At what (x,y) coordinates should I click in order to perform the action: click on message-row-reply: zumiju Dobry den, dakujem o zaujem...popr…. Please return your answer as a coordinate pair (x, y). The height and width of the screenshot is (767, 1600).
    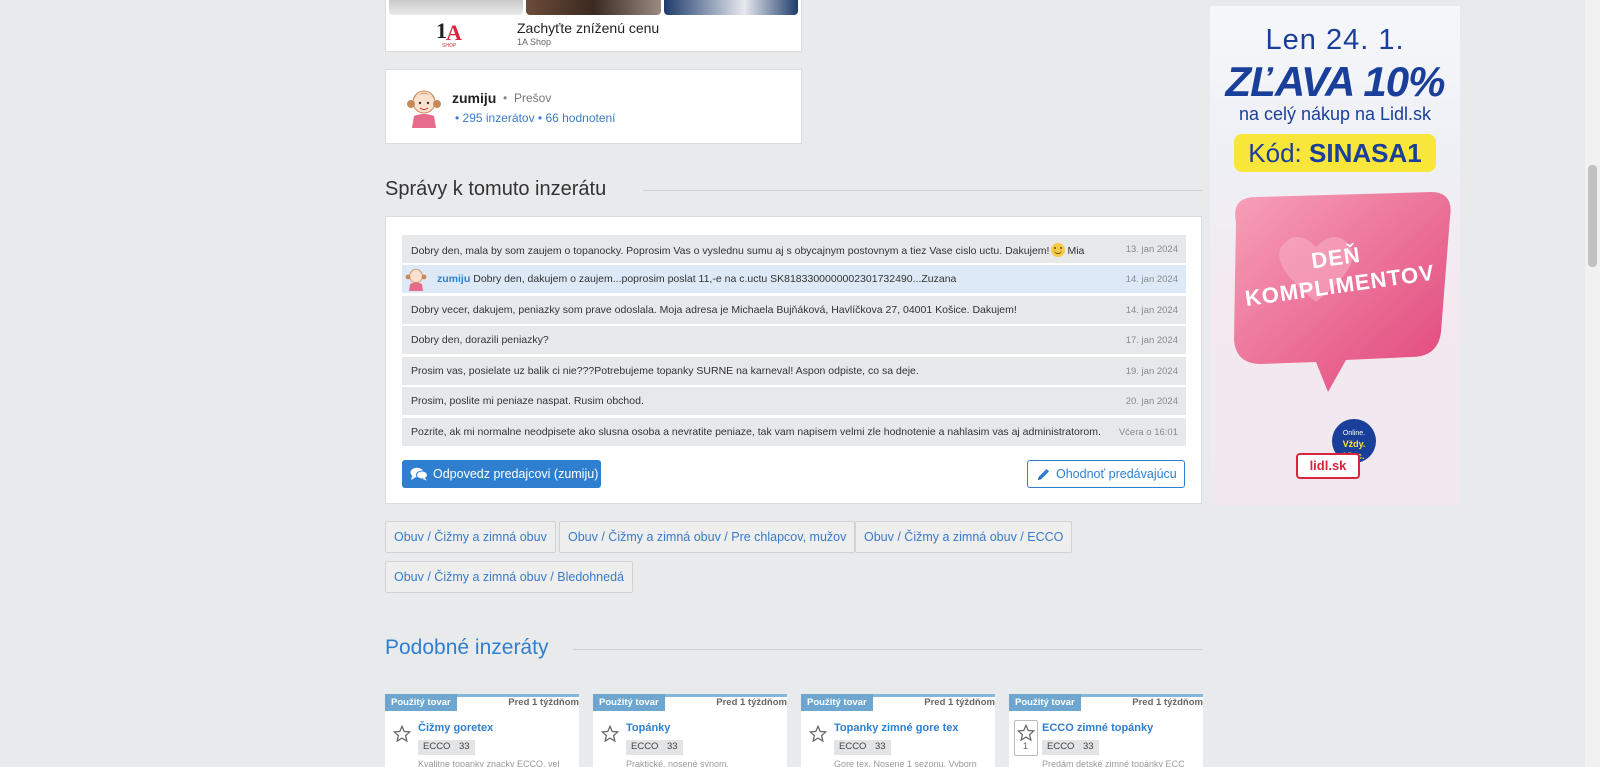
    Looking at the image, I should click on (794, 279).